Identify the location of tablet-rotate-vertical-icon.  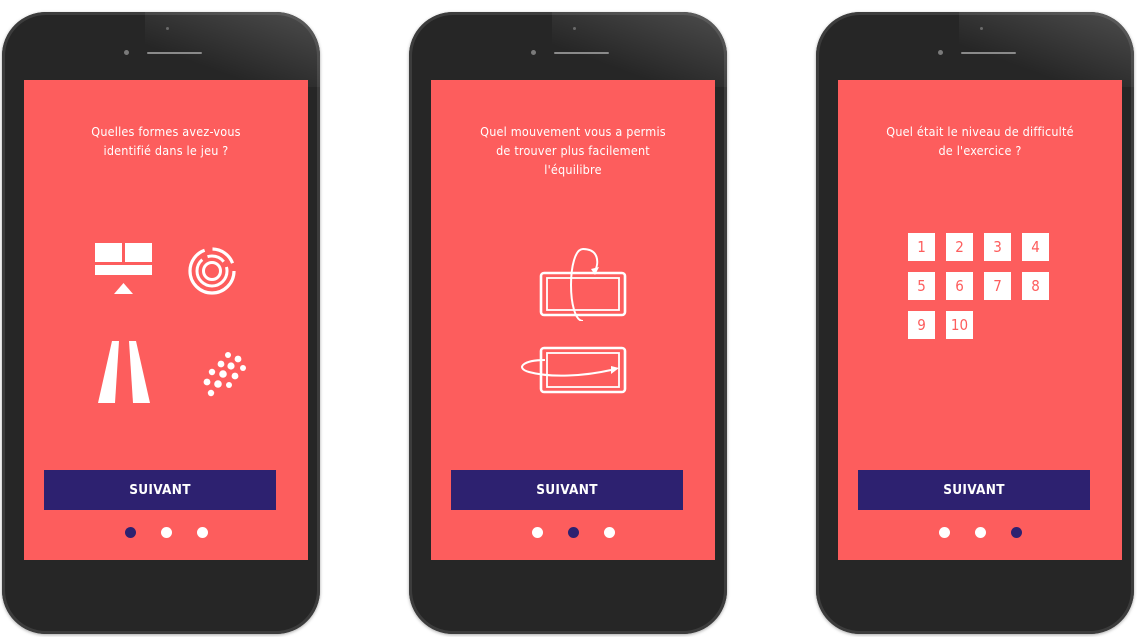
(581, 283).